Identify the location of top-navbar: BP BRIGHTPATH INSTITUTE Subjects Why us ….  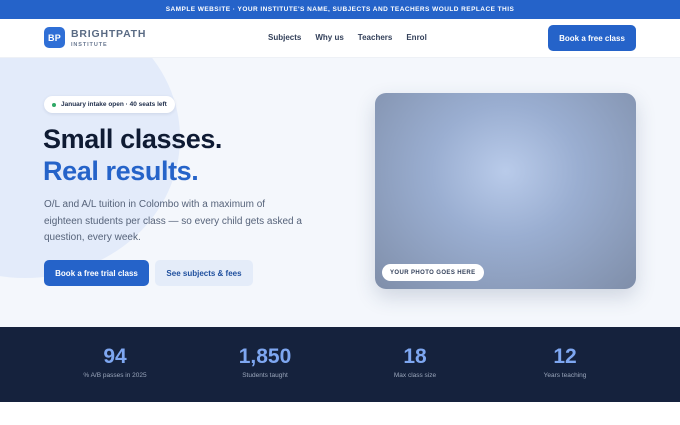
(340, 38).